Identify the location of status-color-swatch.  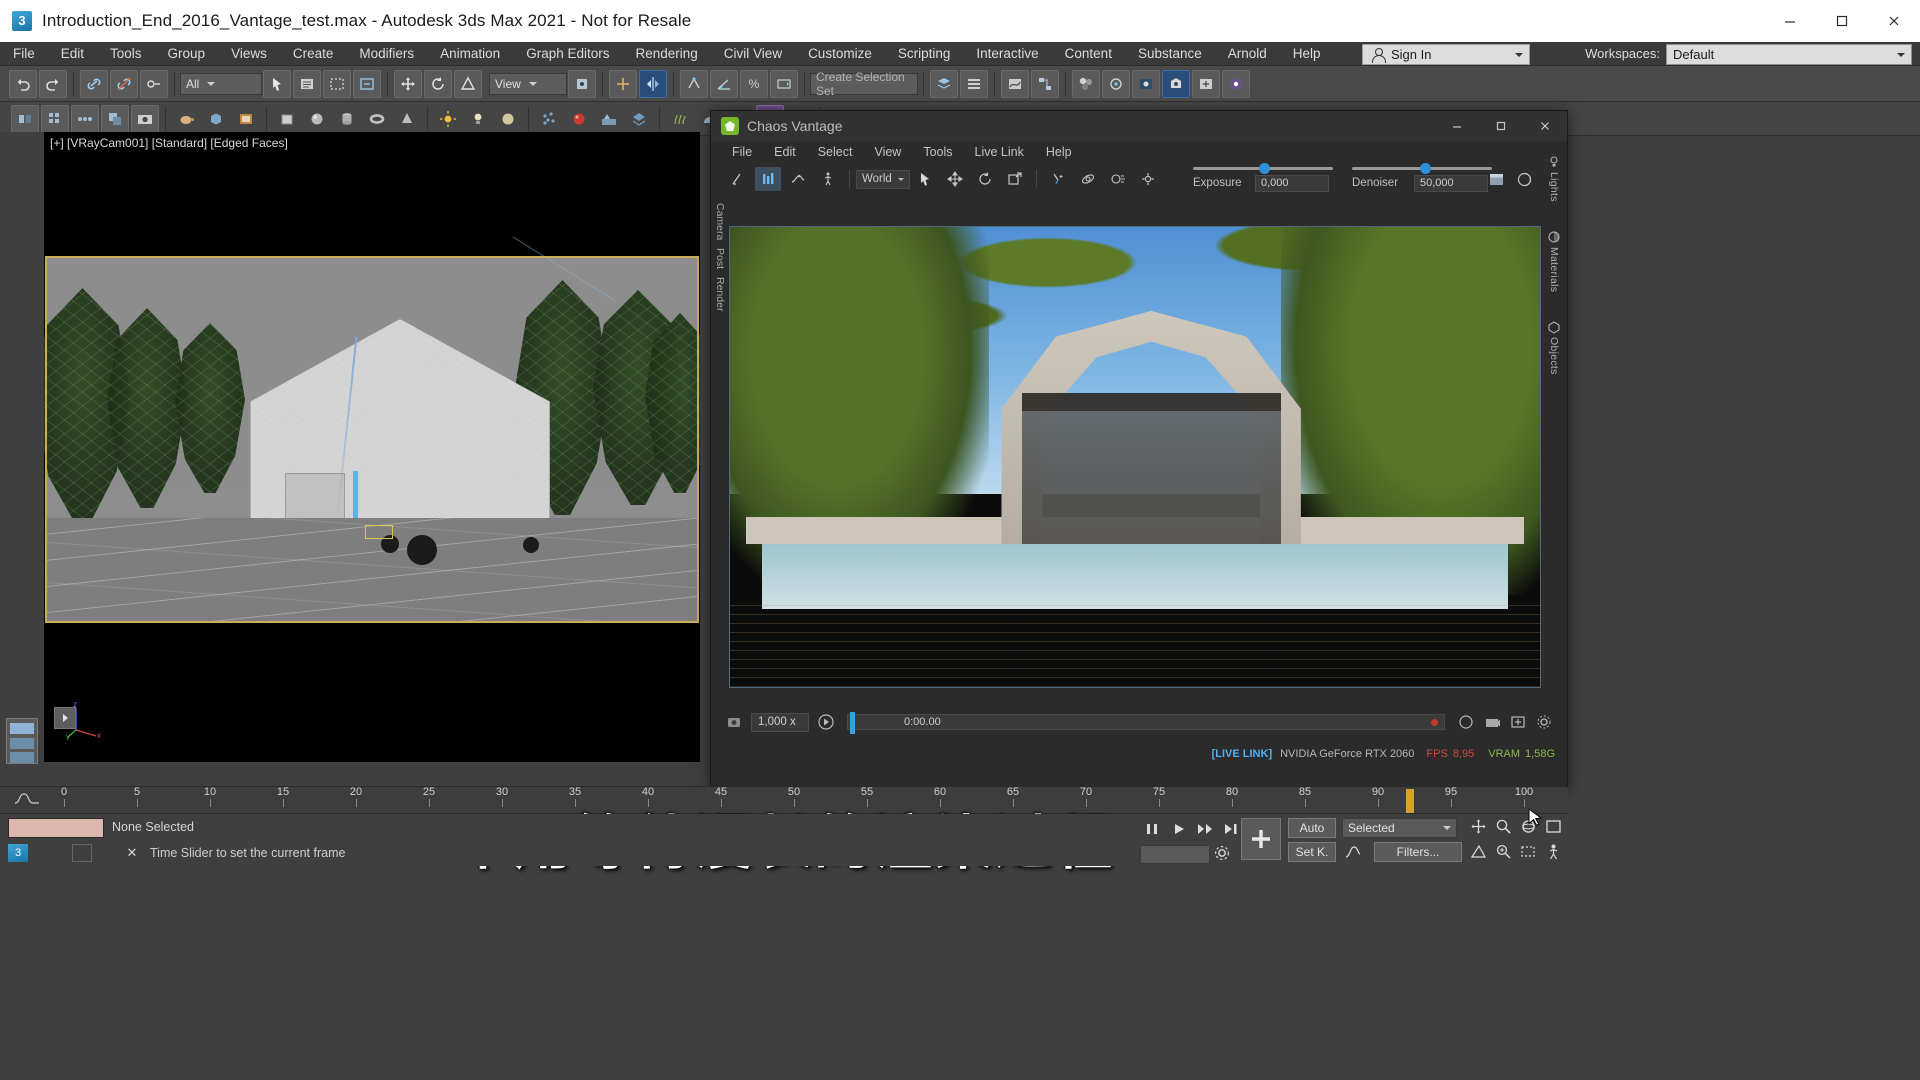
(56, 828).